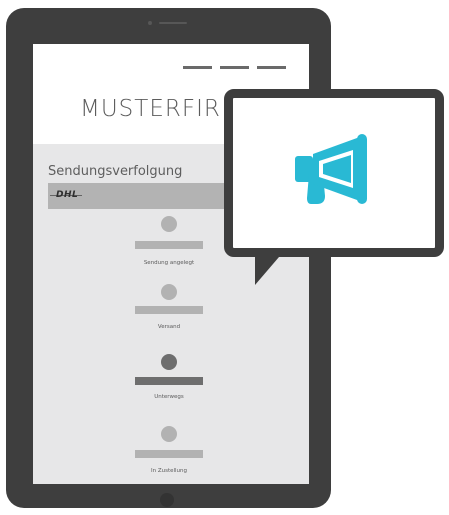 The width and height of the screenshot is (449, 515). What do you see at coordinates (169, 471) in the screenshot?
I see `step-label: In Zustellung` at bounding box center [169, 471].